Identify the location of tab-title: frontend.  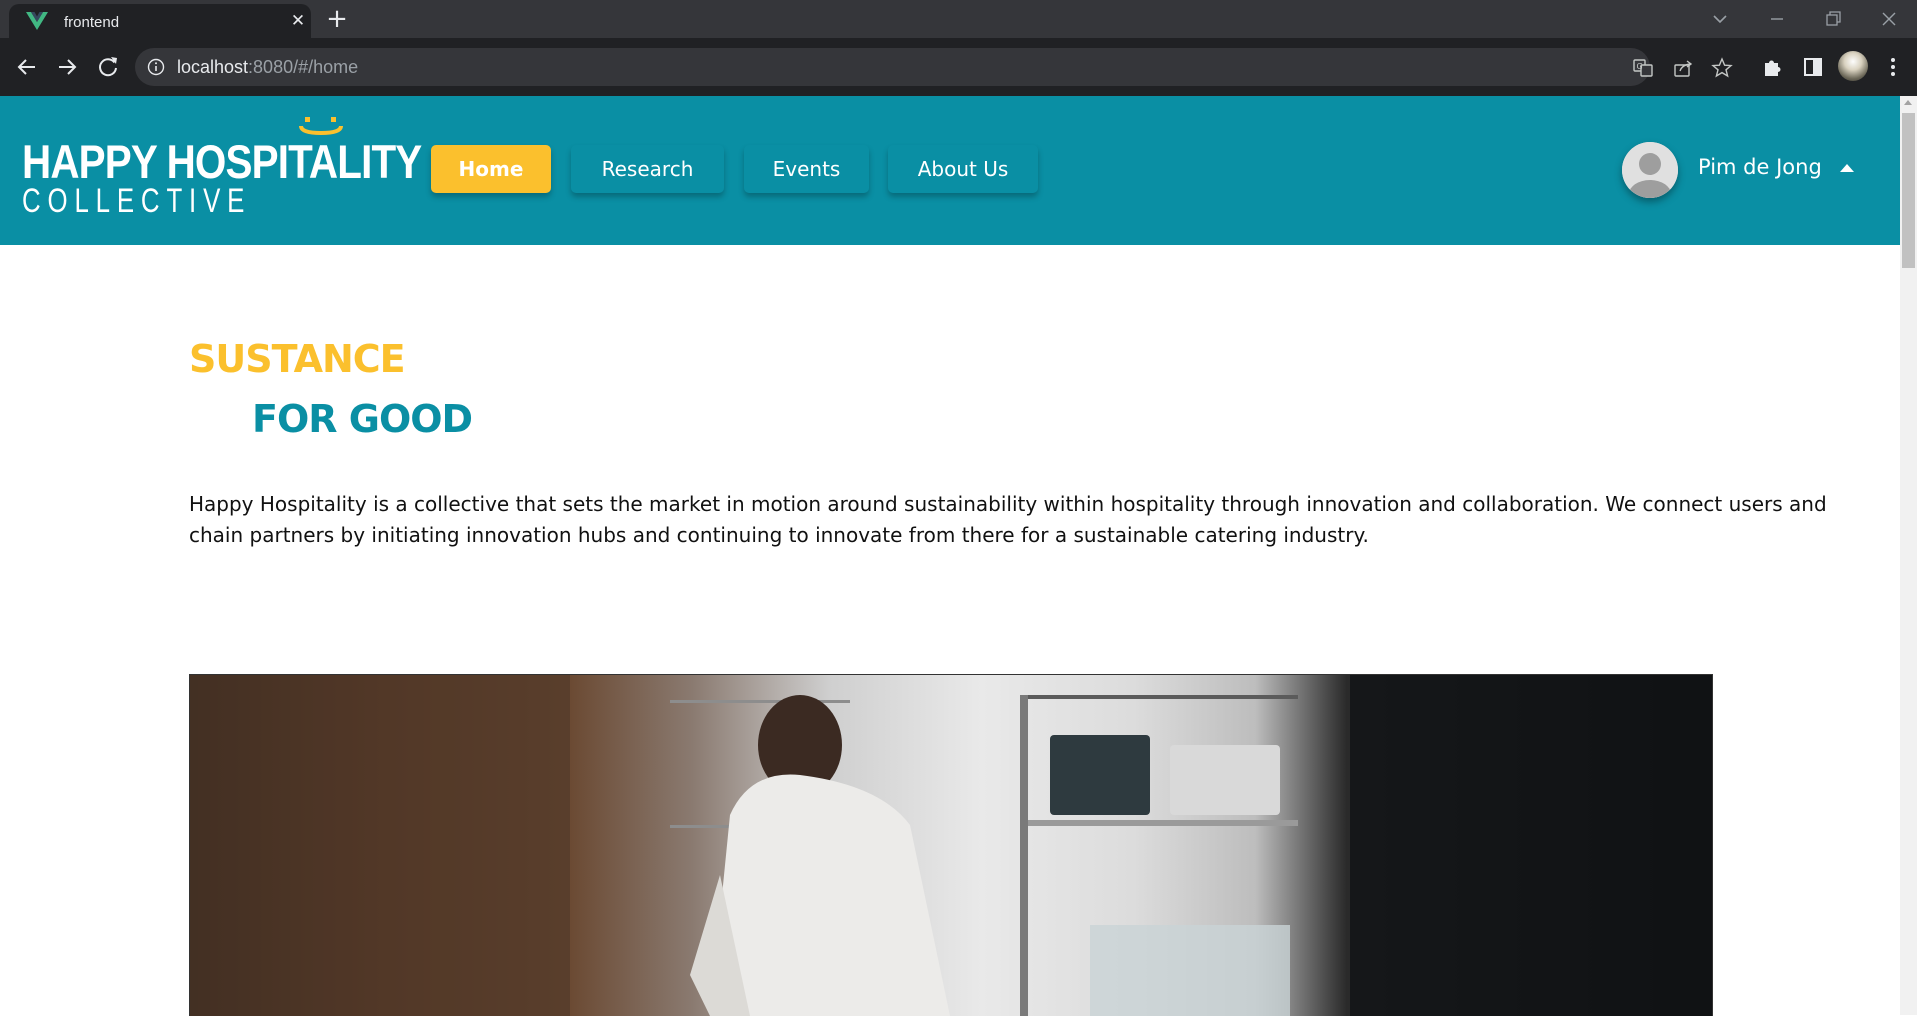
(92, 22).